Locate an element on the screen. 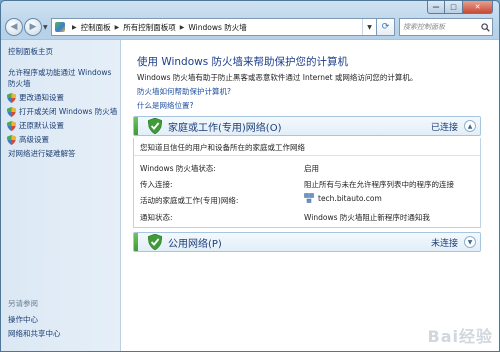  incoming-connections-value: 阻止所有与未在允许程序列表中的程序的连接 is located at coordinates (379, 184).